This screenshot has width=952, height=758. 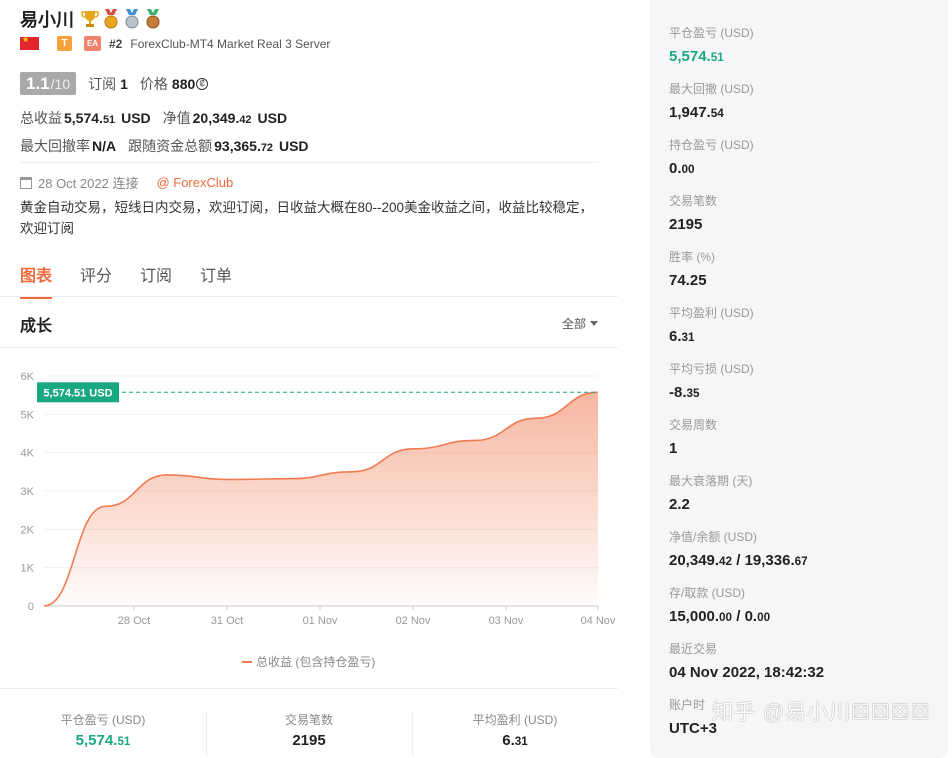 I want to click on right-stat: 胜率 (%) 74.25, so click(x=692, y=268).